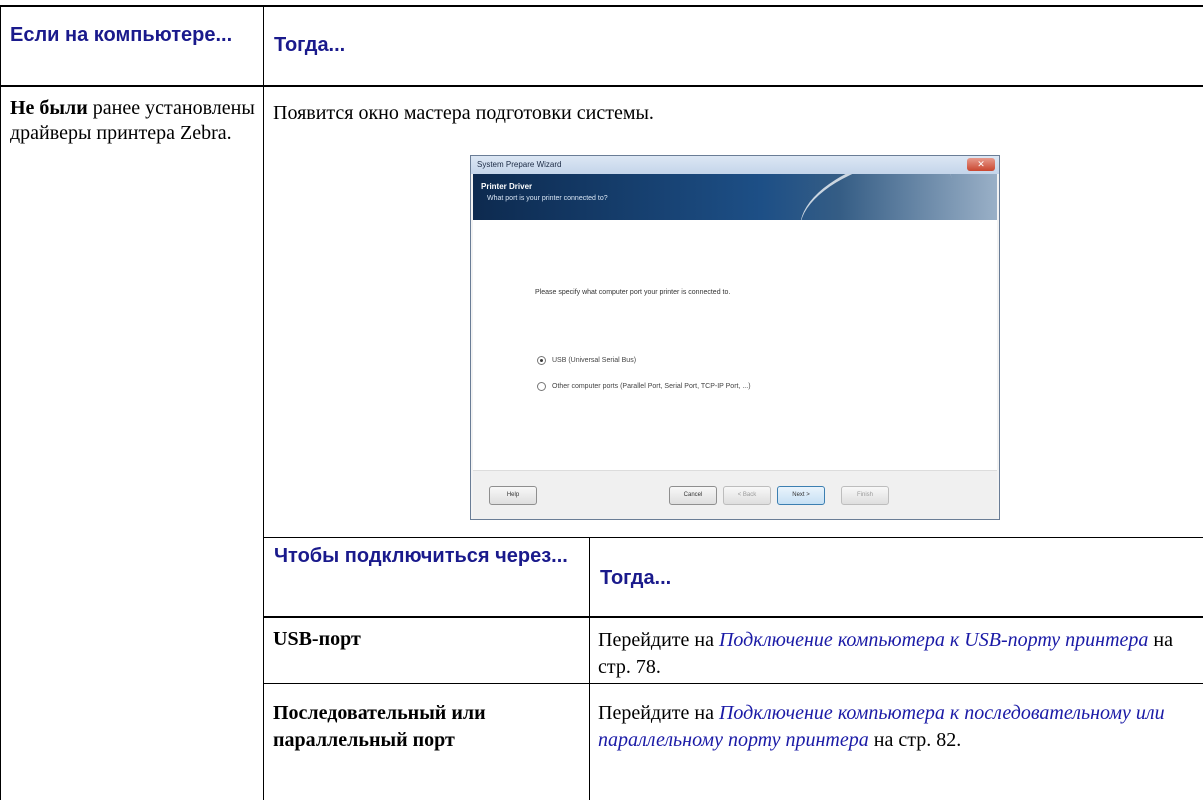 This screenshot has height=800, width=1203. Describe the element at coordinates (658, 640) in the screenshot. I see `row1-prefix: Перейдите на` at that location.